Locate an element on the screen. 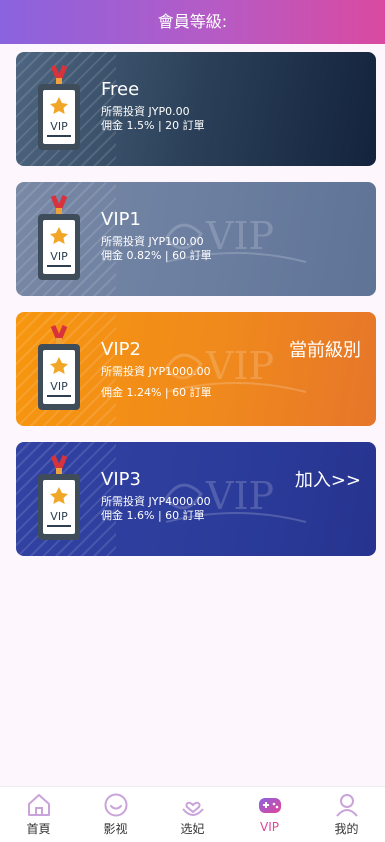 Image resolution: width=385 pixels, height=842 pixels. nav-item-vip: VIP is located at coordinates (269, 814).